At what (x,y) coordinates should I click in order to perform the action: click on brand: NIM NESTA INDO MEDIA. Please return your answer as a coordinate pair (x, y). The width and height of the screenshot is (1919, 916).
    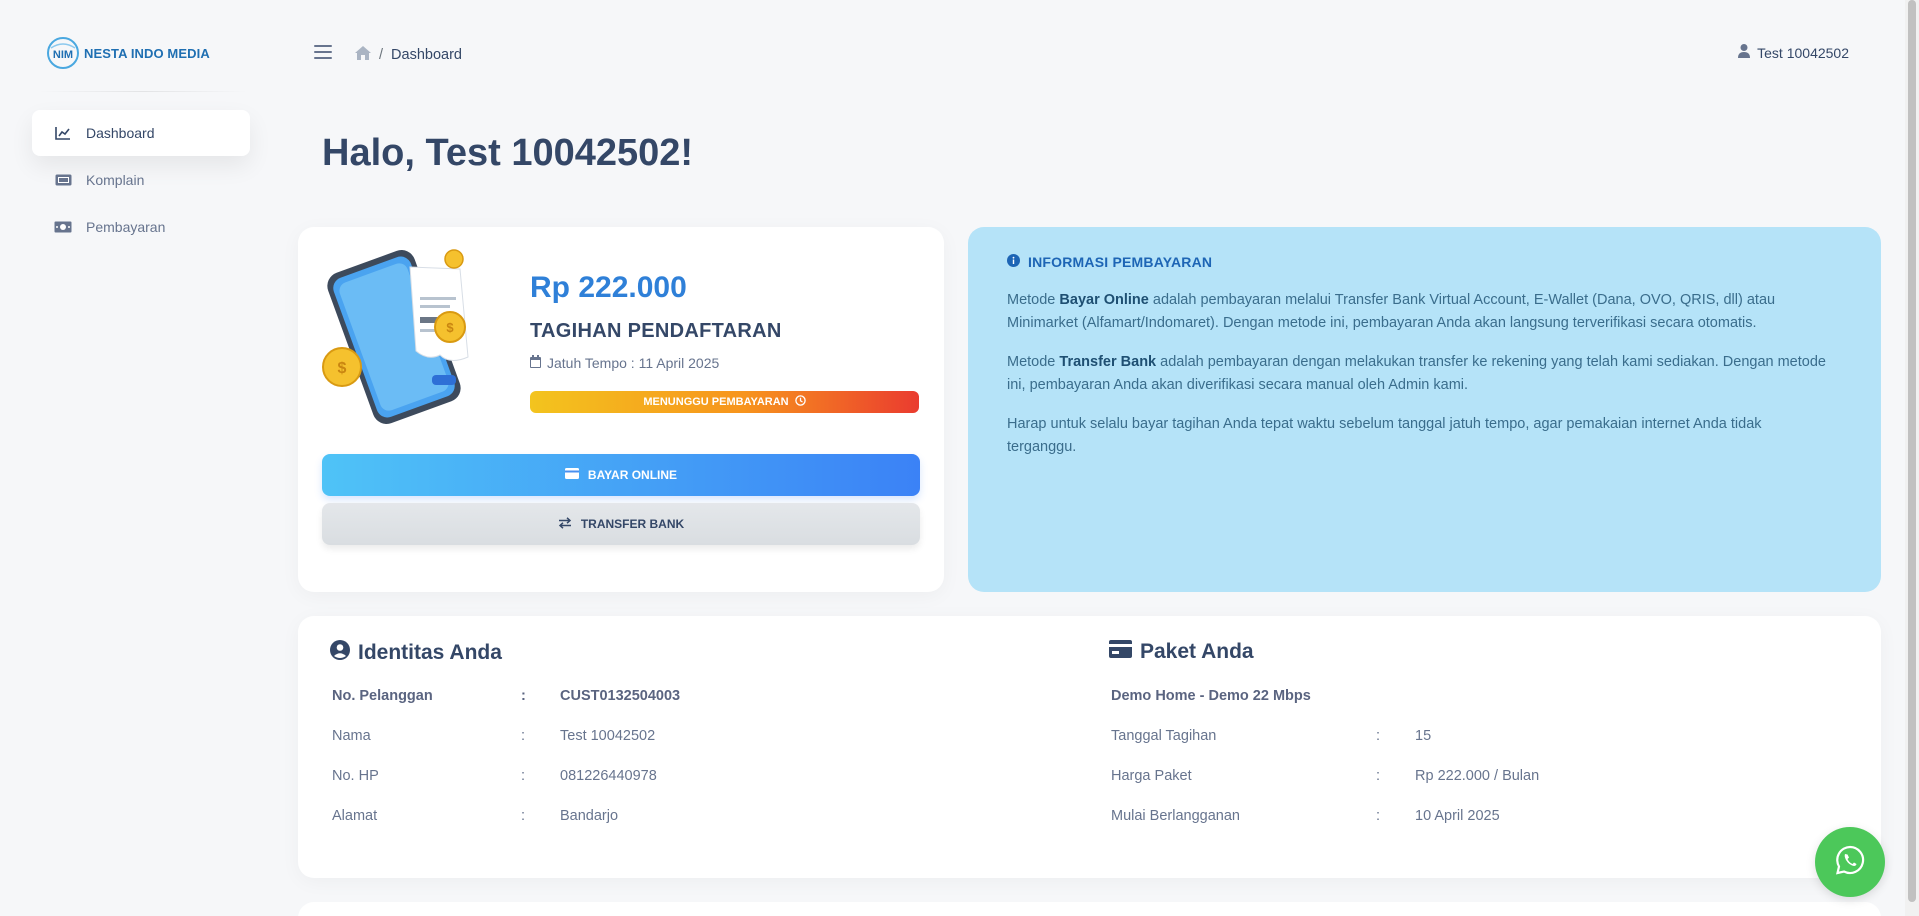
    Looking at the image, I should click on (128, 53).